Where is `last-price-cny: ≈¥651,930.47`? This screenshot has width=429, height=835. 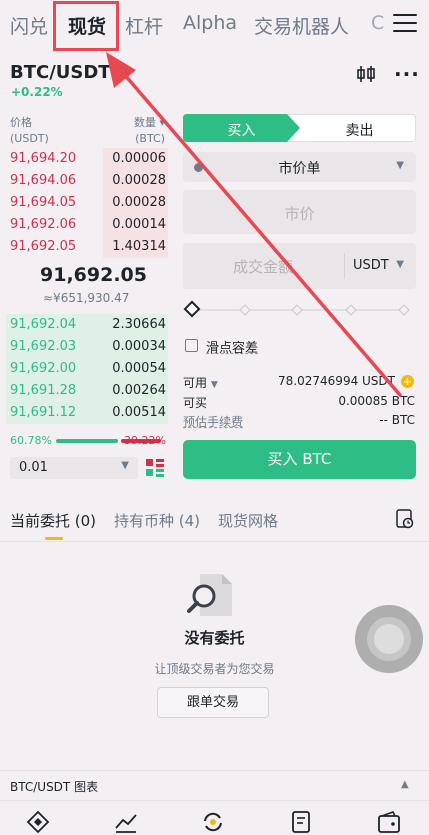
last-price-cny: ≈¥651,930.47 is located at coordinates (86, 298).